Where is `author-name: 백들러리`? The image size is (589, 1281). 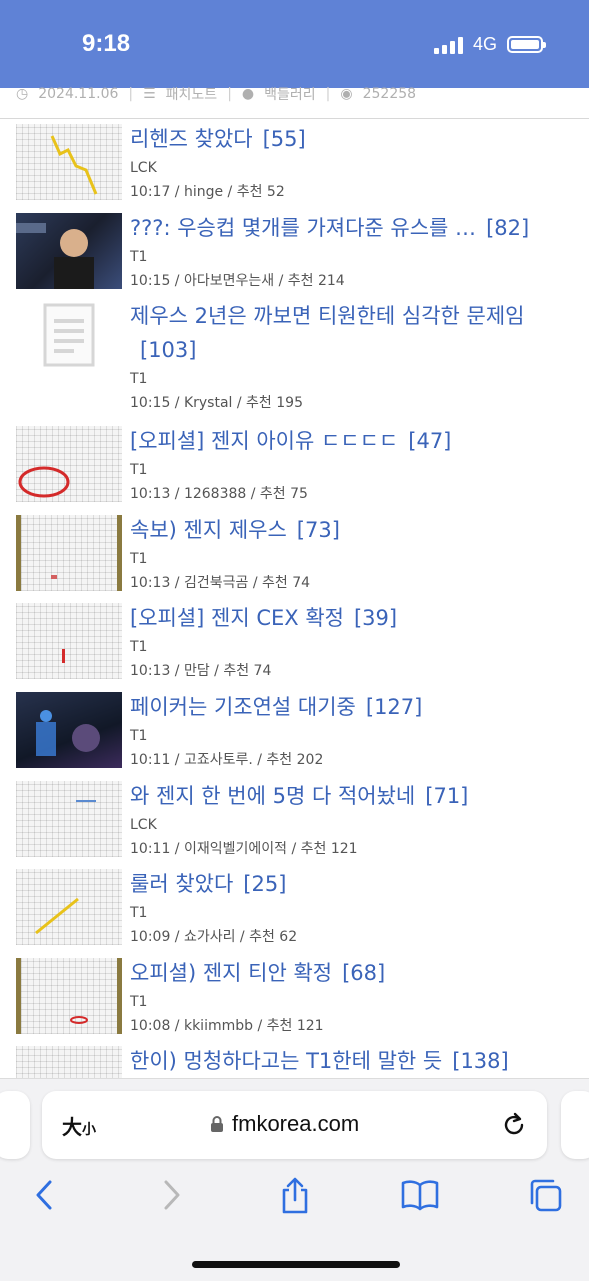 author-name: 백들러리 is located at coordinates (290, 94).